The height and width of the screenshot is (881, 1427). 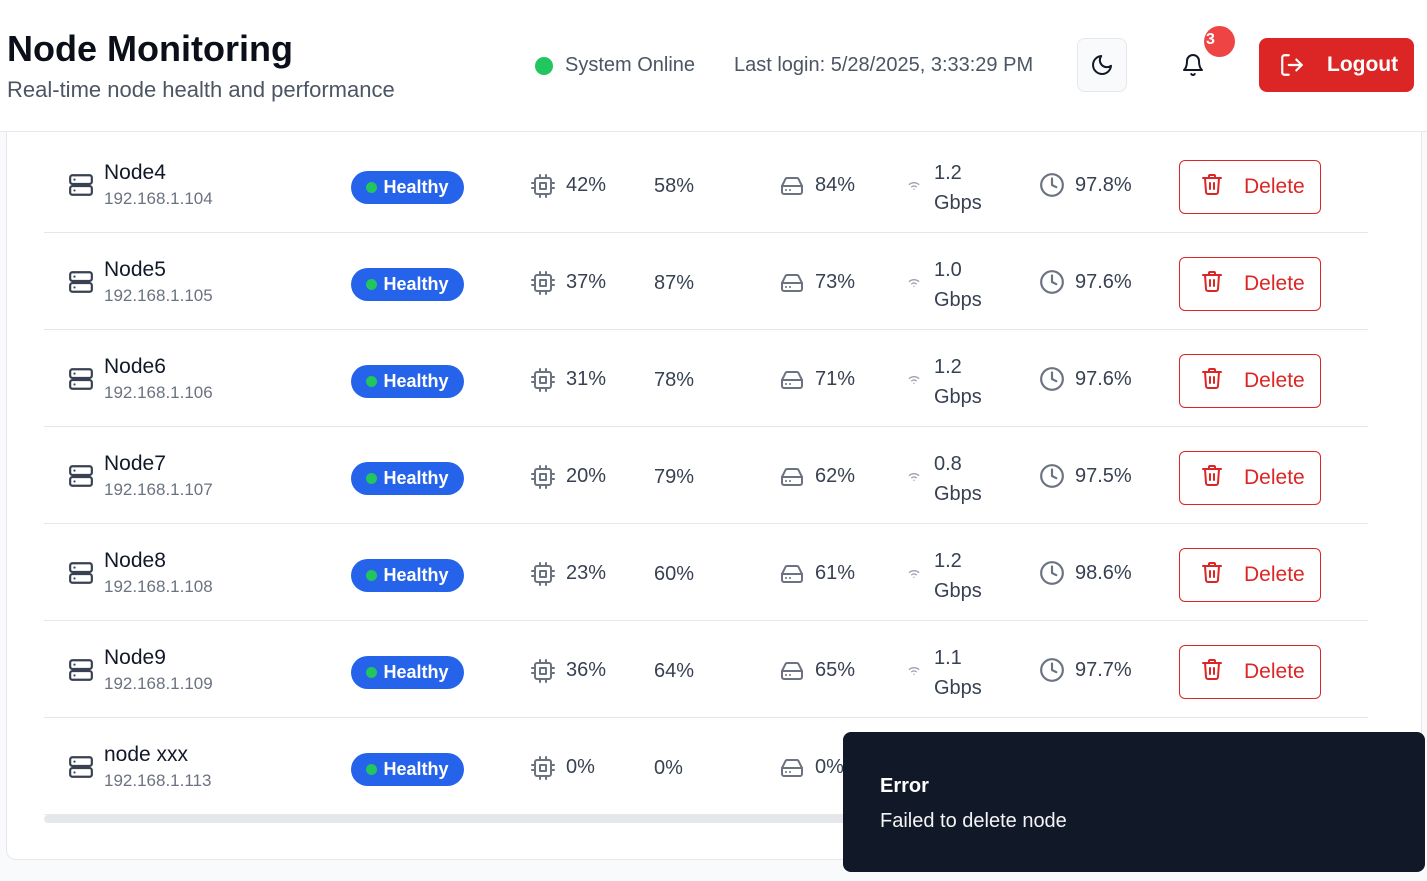 I want to click on node-name: Node9, so click(x=135, y=657).